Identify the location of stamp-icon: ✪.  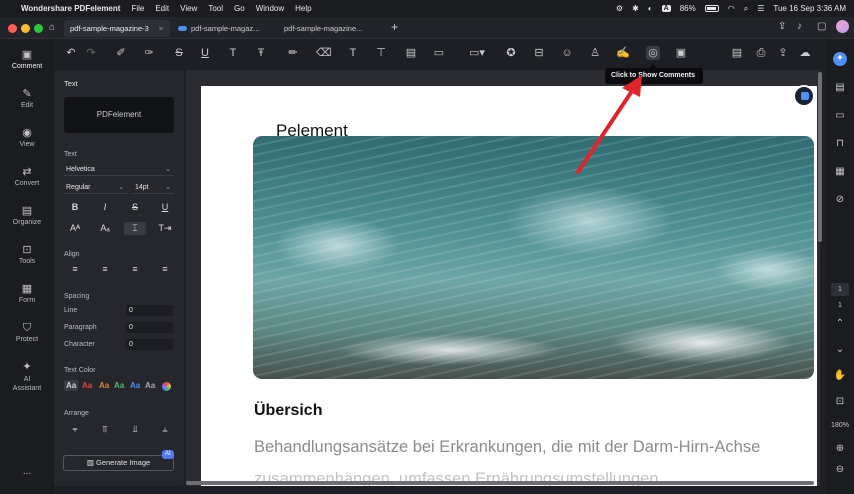
(511, 53).